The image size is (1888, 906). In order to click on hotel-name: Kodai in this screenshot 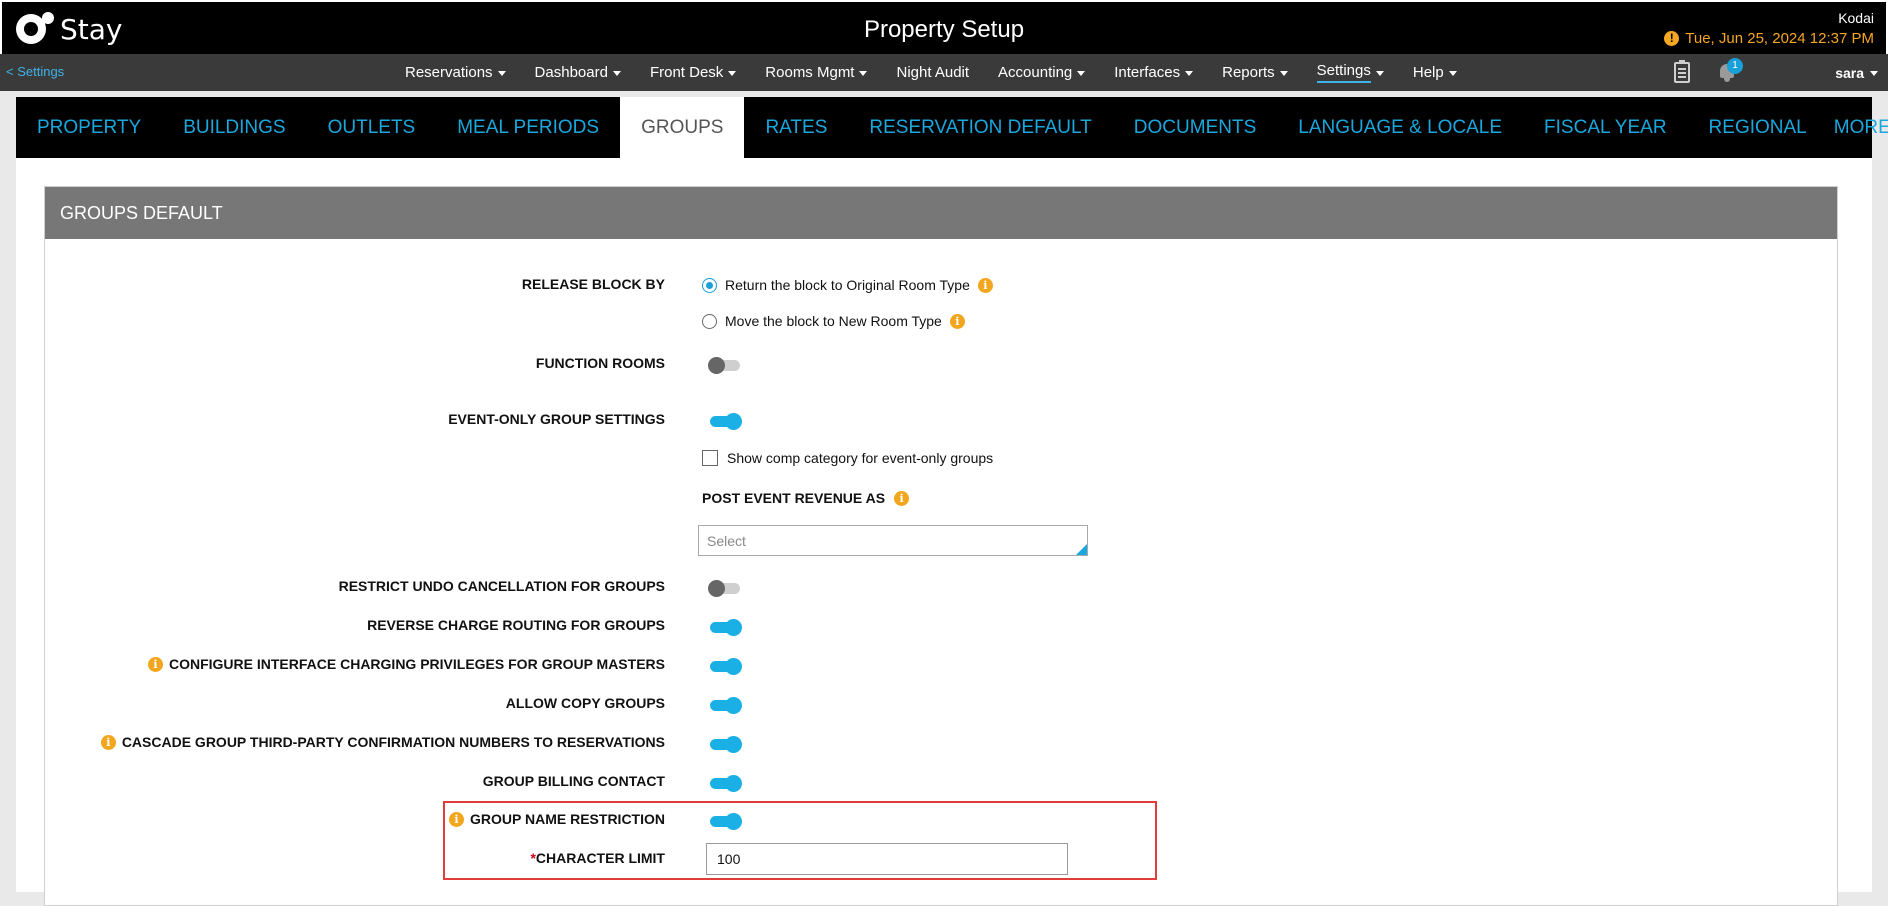, I will do `click(1856, 18)`.